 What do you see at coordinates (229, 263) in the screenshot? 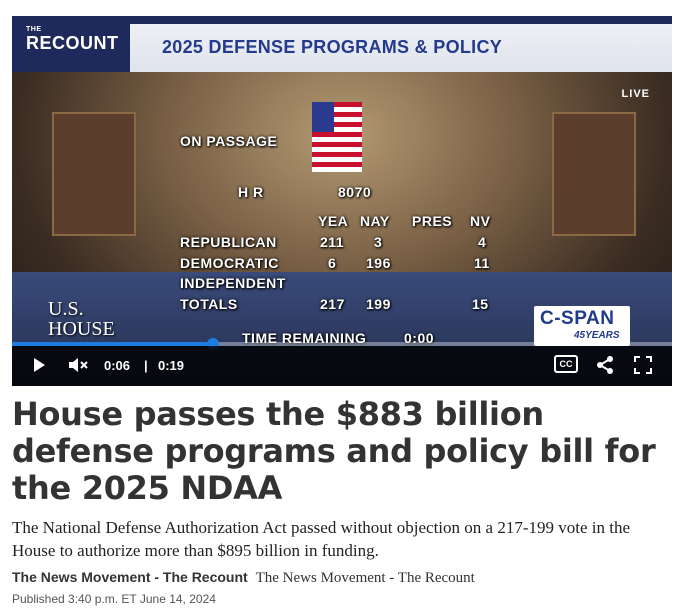
I see `vote-row-label: DEMOCRATIC` at bounding box center [229, 263].